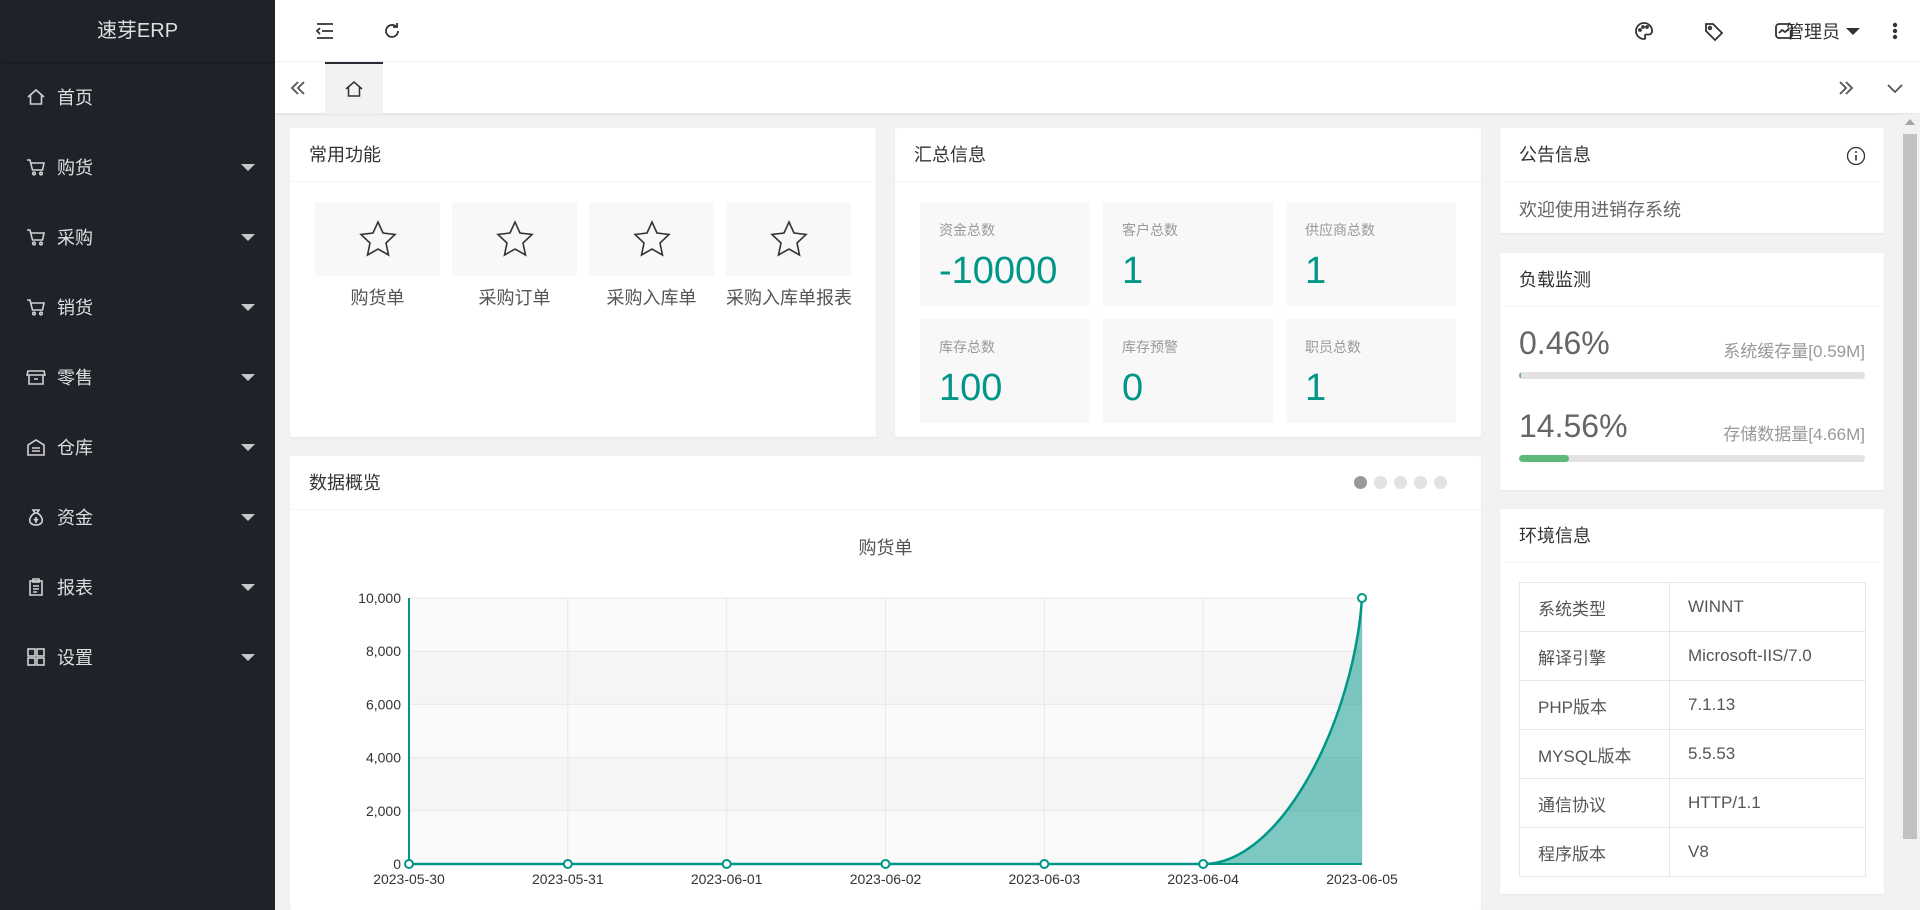  What do you see at coordinates (885, 483) in the screenshot?
I see `card-title: 数据概览` at bounding box center [885, 483].